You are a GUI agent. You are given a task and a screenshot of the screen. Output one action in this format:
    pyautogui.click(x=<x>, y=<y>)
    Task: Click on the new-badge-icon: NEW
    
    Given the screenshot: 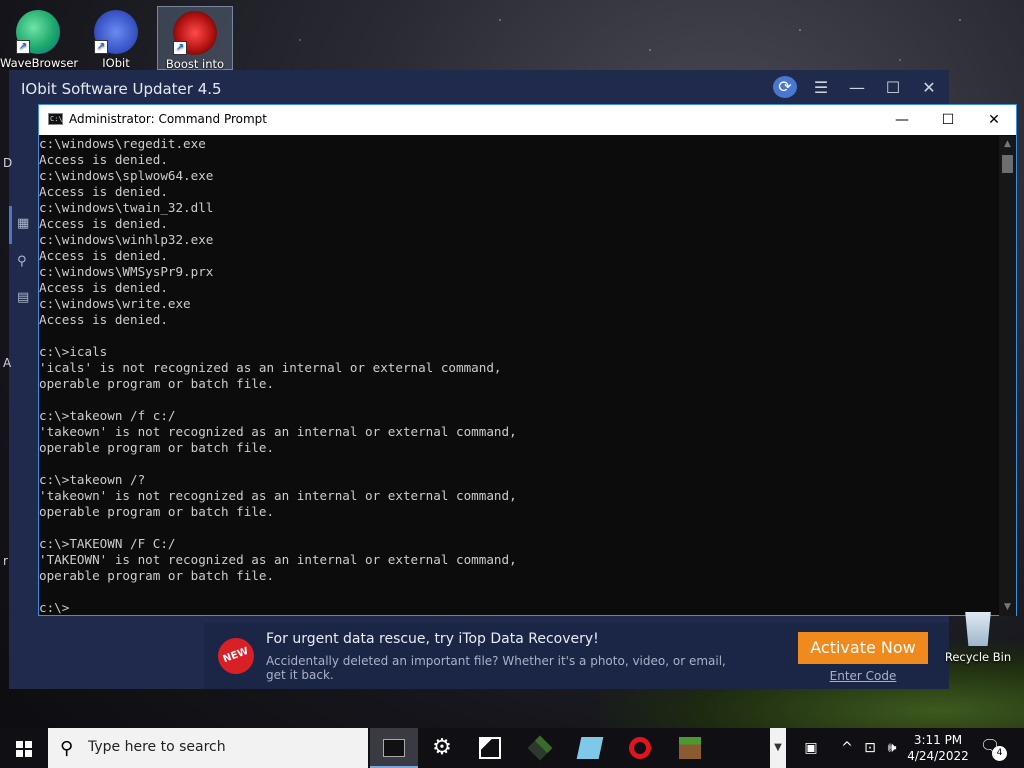 What is the action you would take?
    pyautogui.click(x=236, y=656)
    